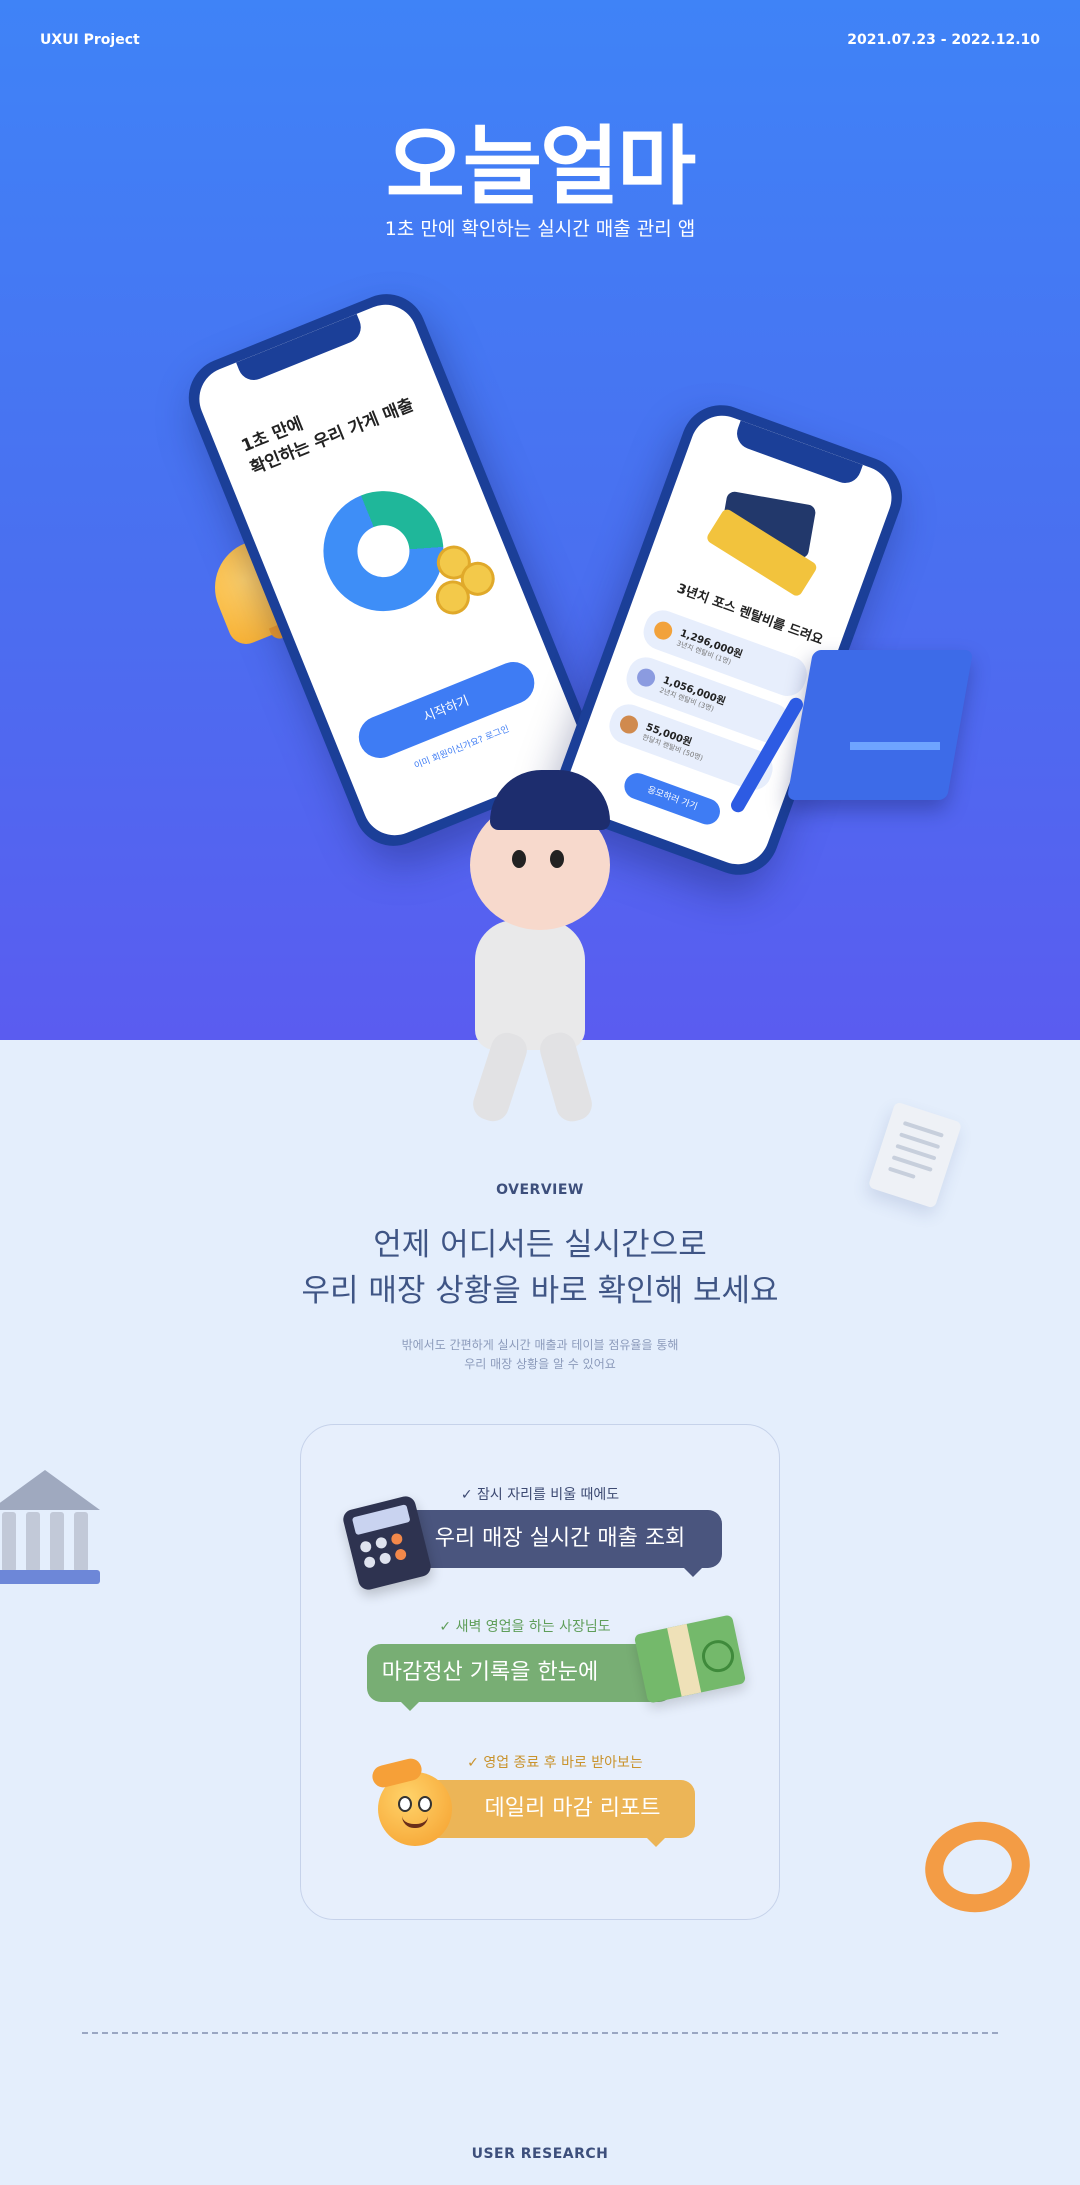 The height and width of the screenshot is (2185, 1080). I want to click on feature-pill-label: 데일리 마감 리포트, so click(572, 1808).